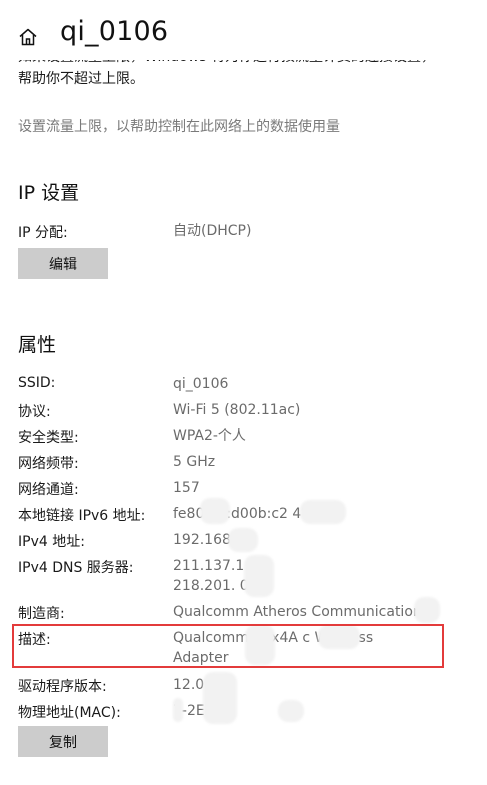  I want to click on edit-button: 编辑, so click(63, 263).